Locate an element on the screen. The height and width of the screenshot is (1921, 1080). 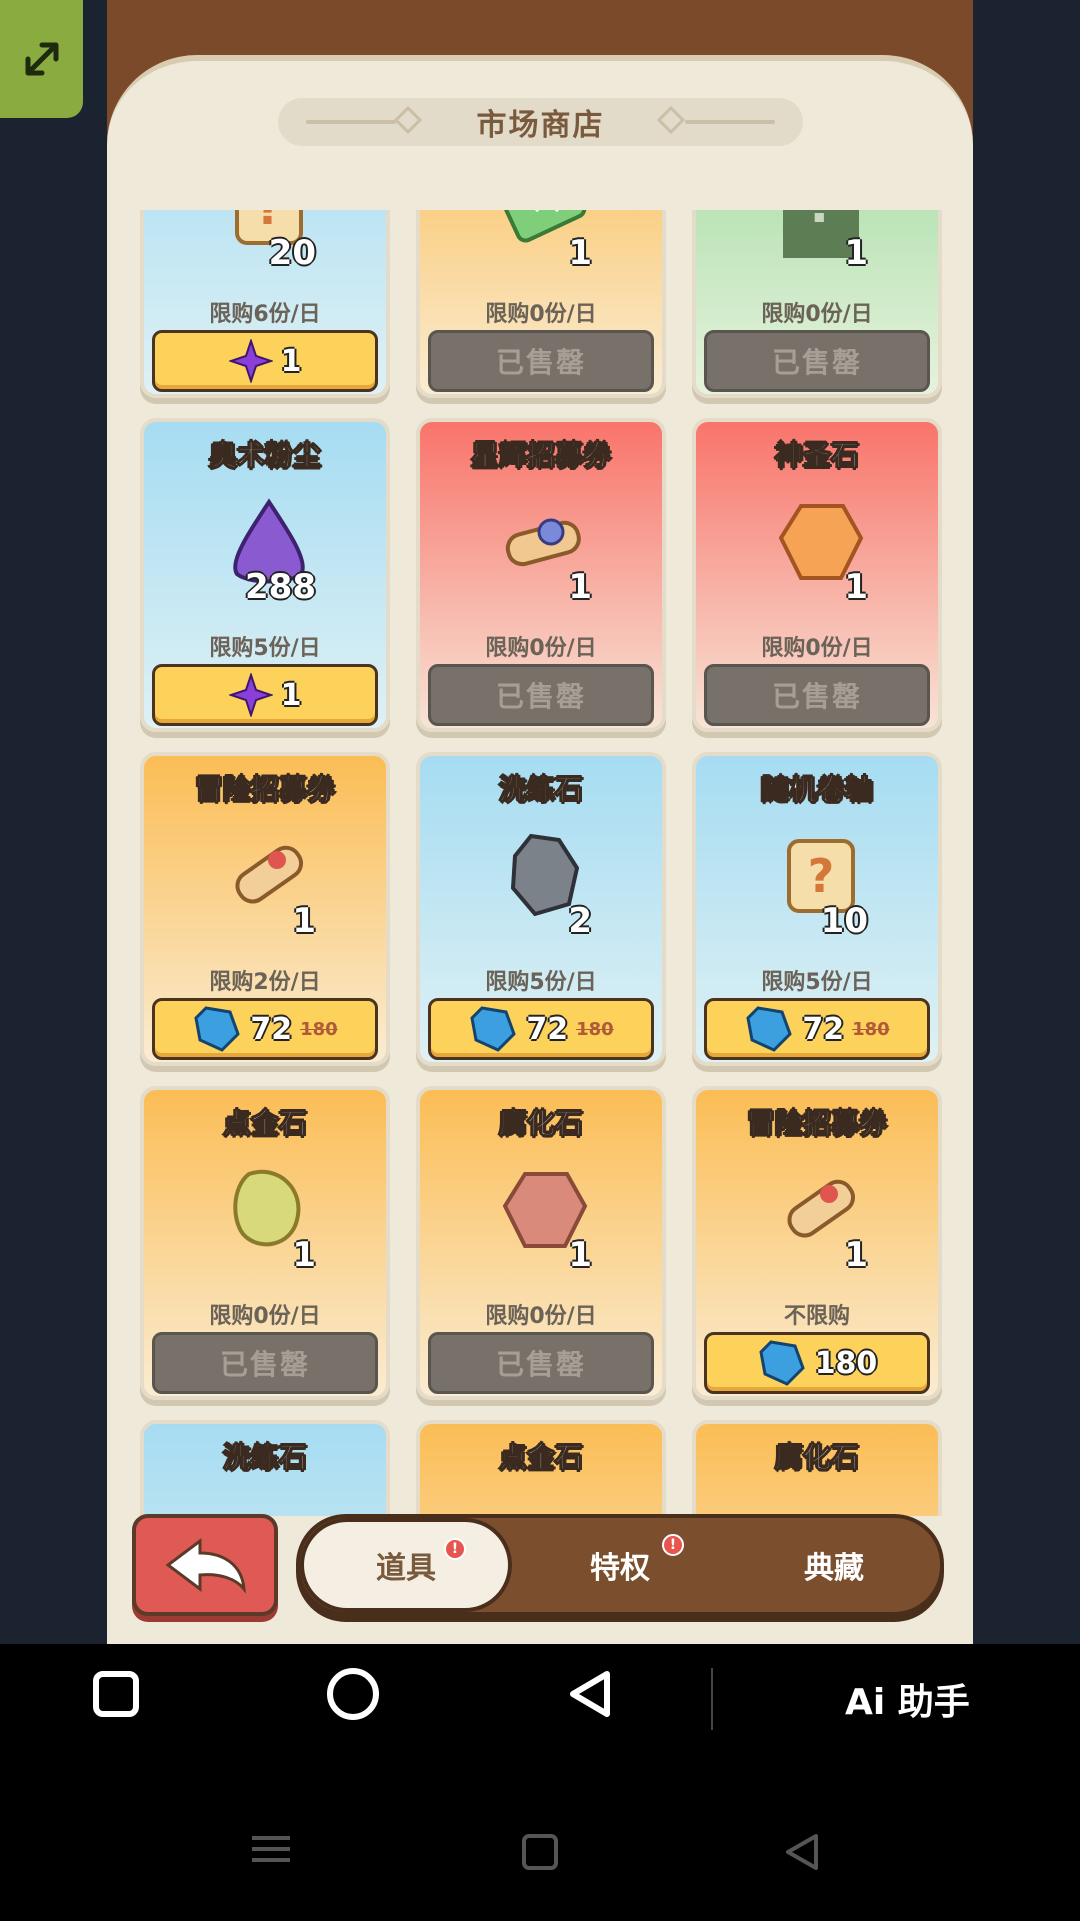
price: 180 is located at coordinates (846, 1363).